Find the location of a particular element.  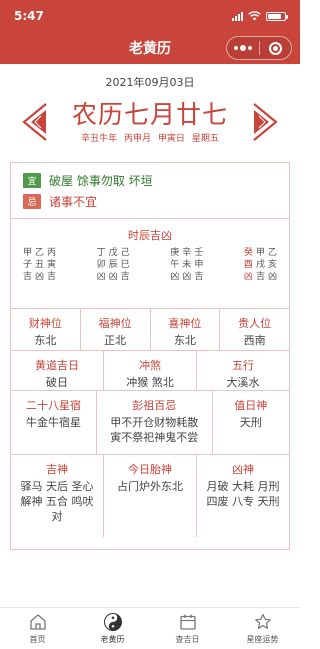

chongsha-cell: 冲煞 冲猴 煞北 is located at coordinates (150, 370).